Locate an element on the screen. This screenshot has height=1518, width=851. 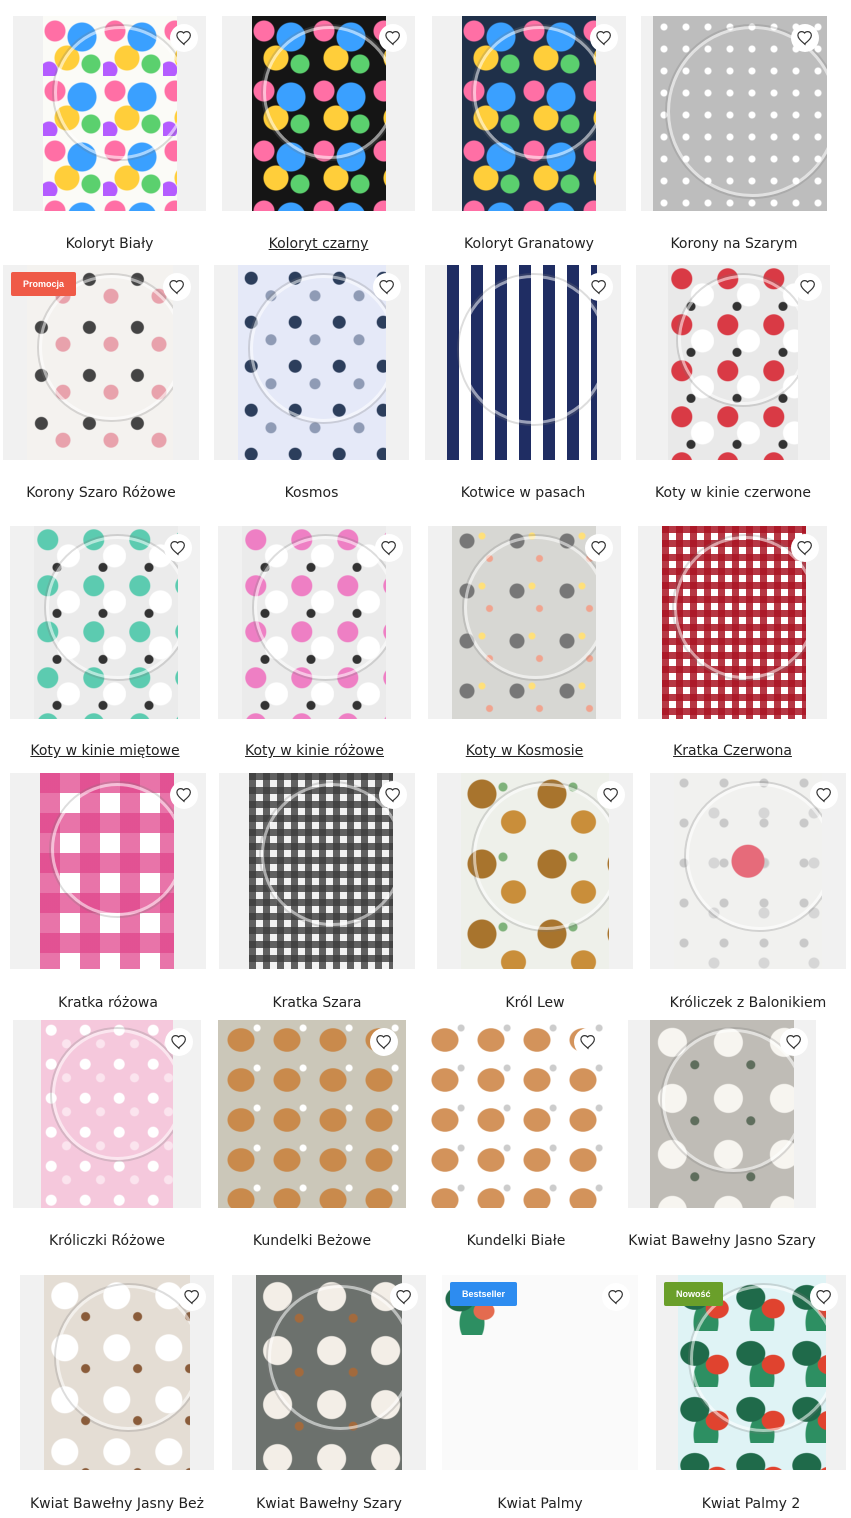
product-card: Kotwice w pasach is located at coordinates (523, 383).